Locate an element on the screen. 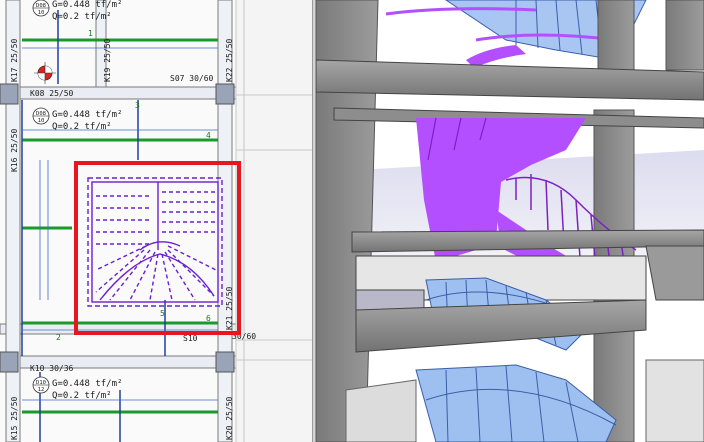  beam-label-k08: K08 25/50 is located at coordinates (52, 93).